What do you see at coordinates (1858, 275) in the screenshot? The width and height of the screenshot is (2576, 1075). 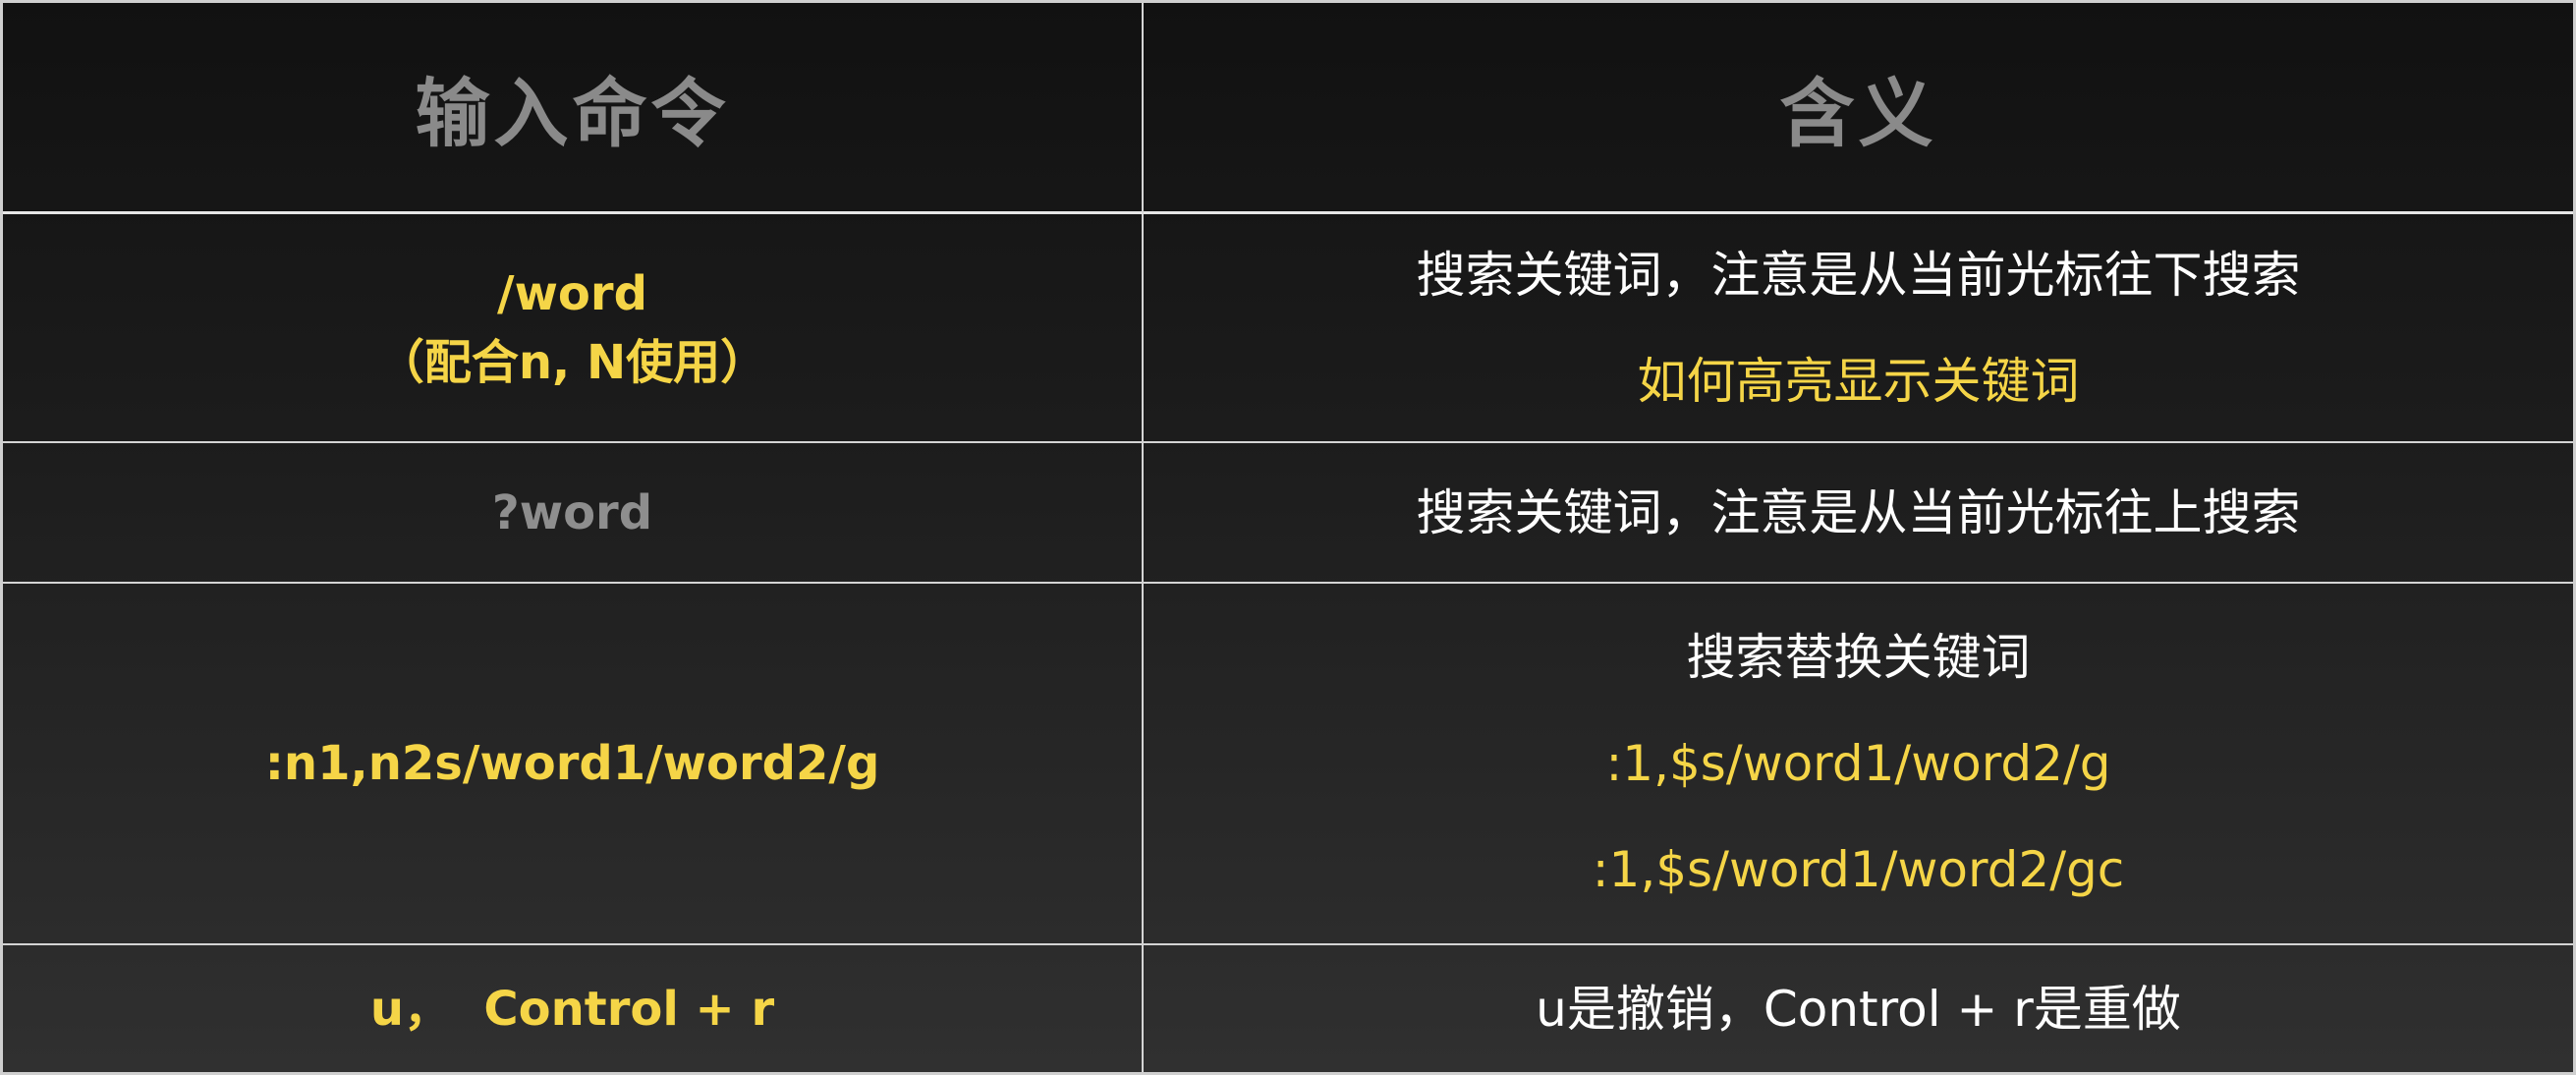 I see `meaning-text: 搜索关键词，注意是从当前光标往下搜索` at bounding box center [1858, 275].